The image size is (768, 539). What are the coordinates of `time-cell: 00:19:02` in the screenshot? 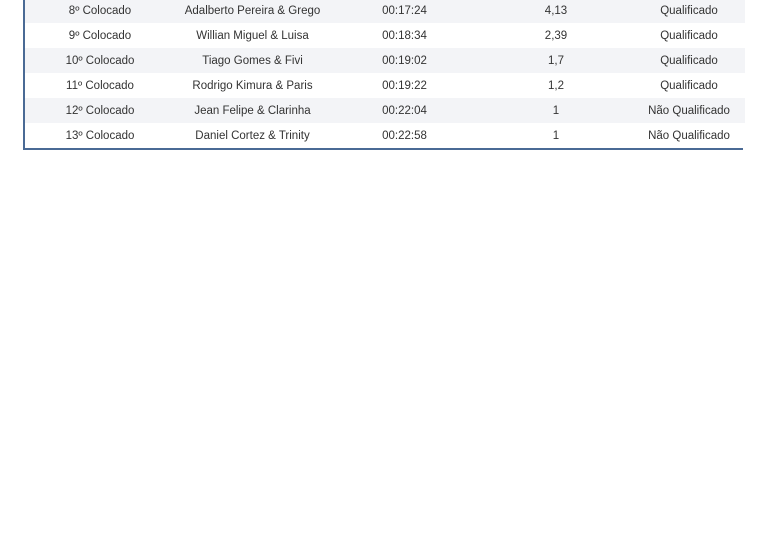 It's located at (404, 60).